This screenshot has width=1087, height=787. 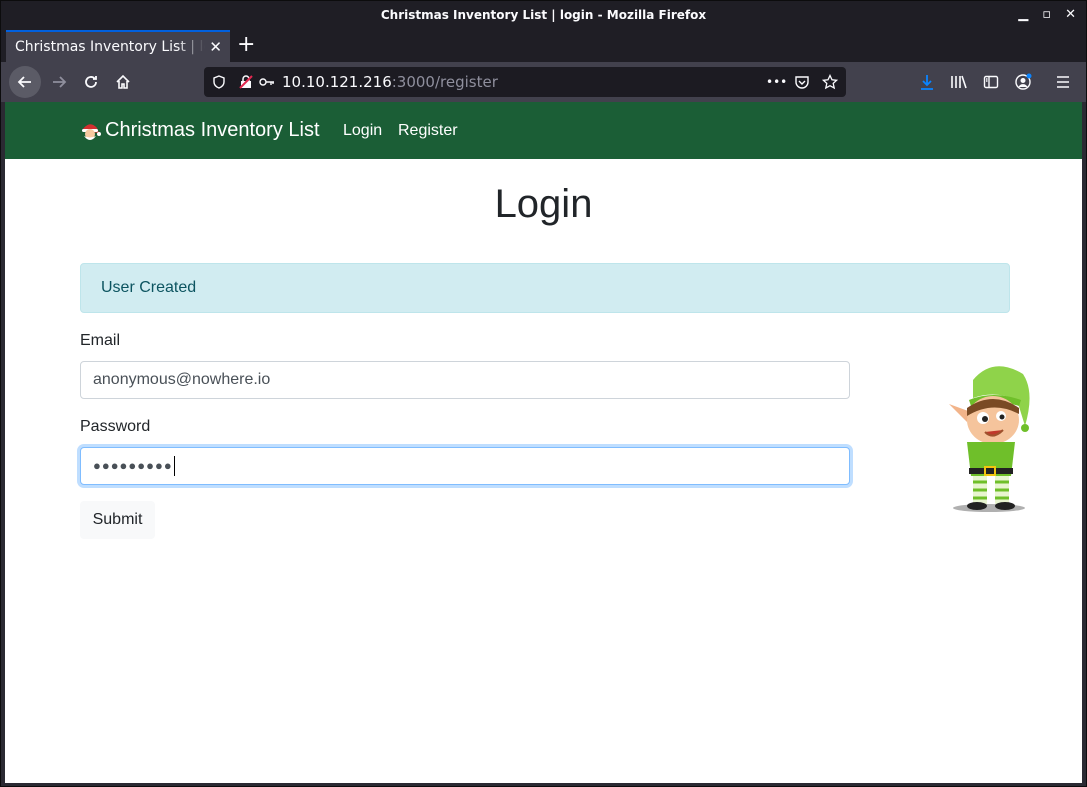 I want to click on brand-link: Christmas Inventory List, so click(x=199, y=130).